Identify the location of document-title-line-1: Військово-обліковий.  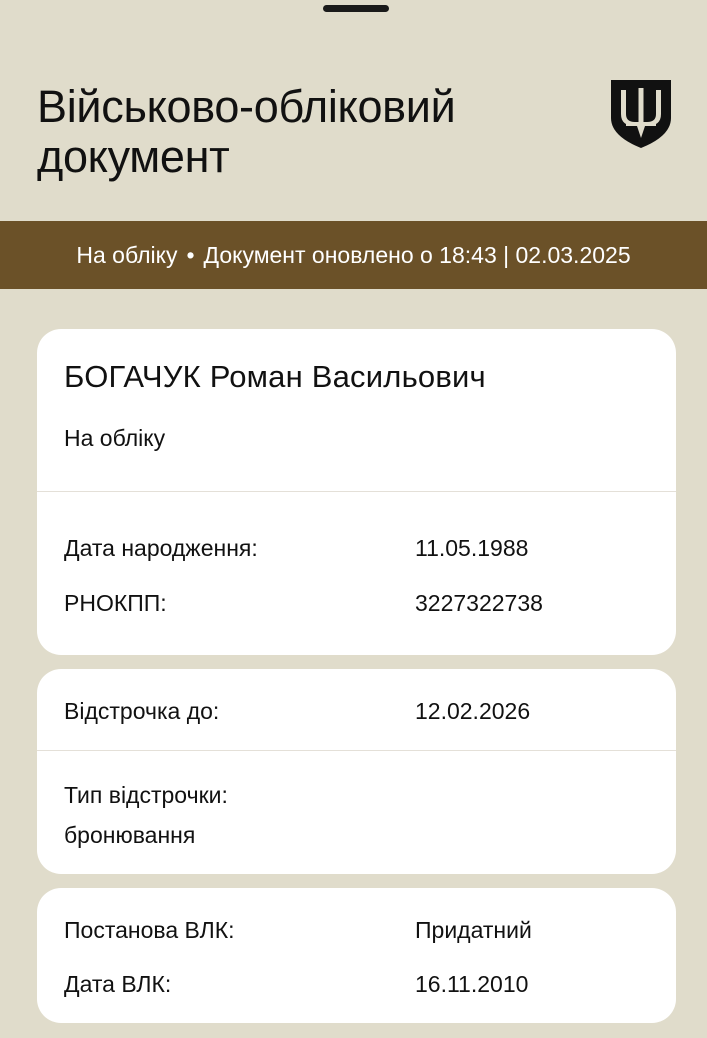
(246, 106).